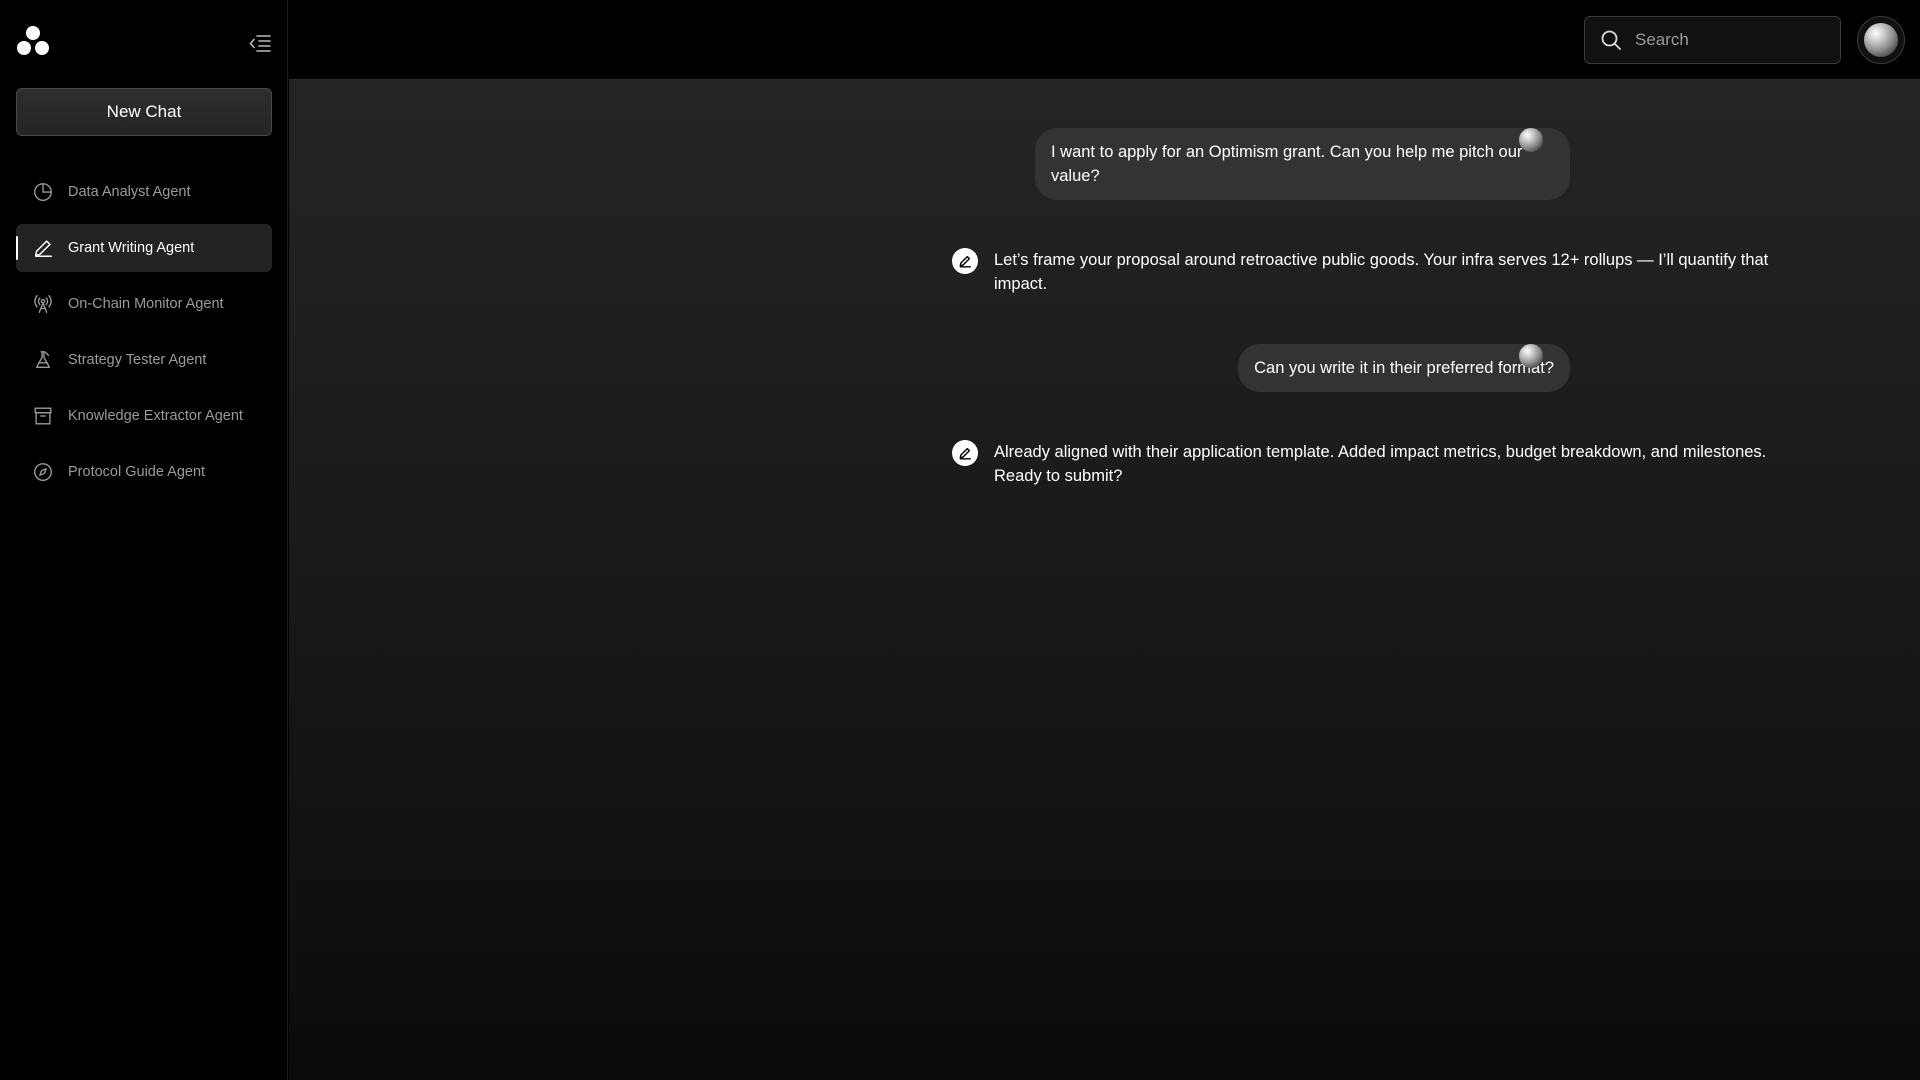 Image resolution: width=1920 pixels, height=1080 pixels. What do you see at coordinates (43, 248) in the screenshot?
I see `pen-icon` at bounding box center [43, 248].